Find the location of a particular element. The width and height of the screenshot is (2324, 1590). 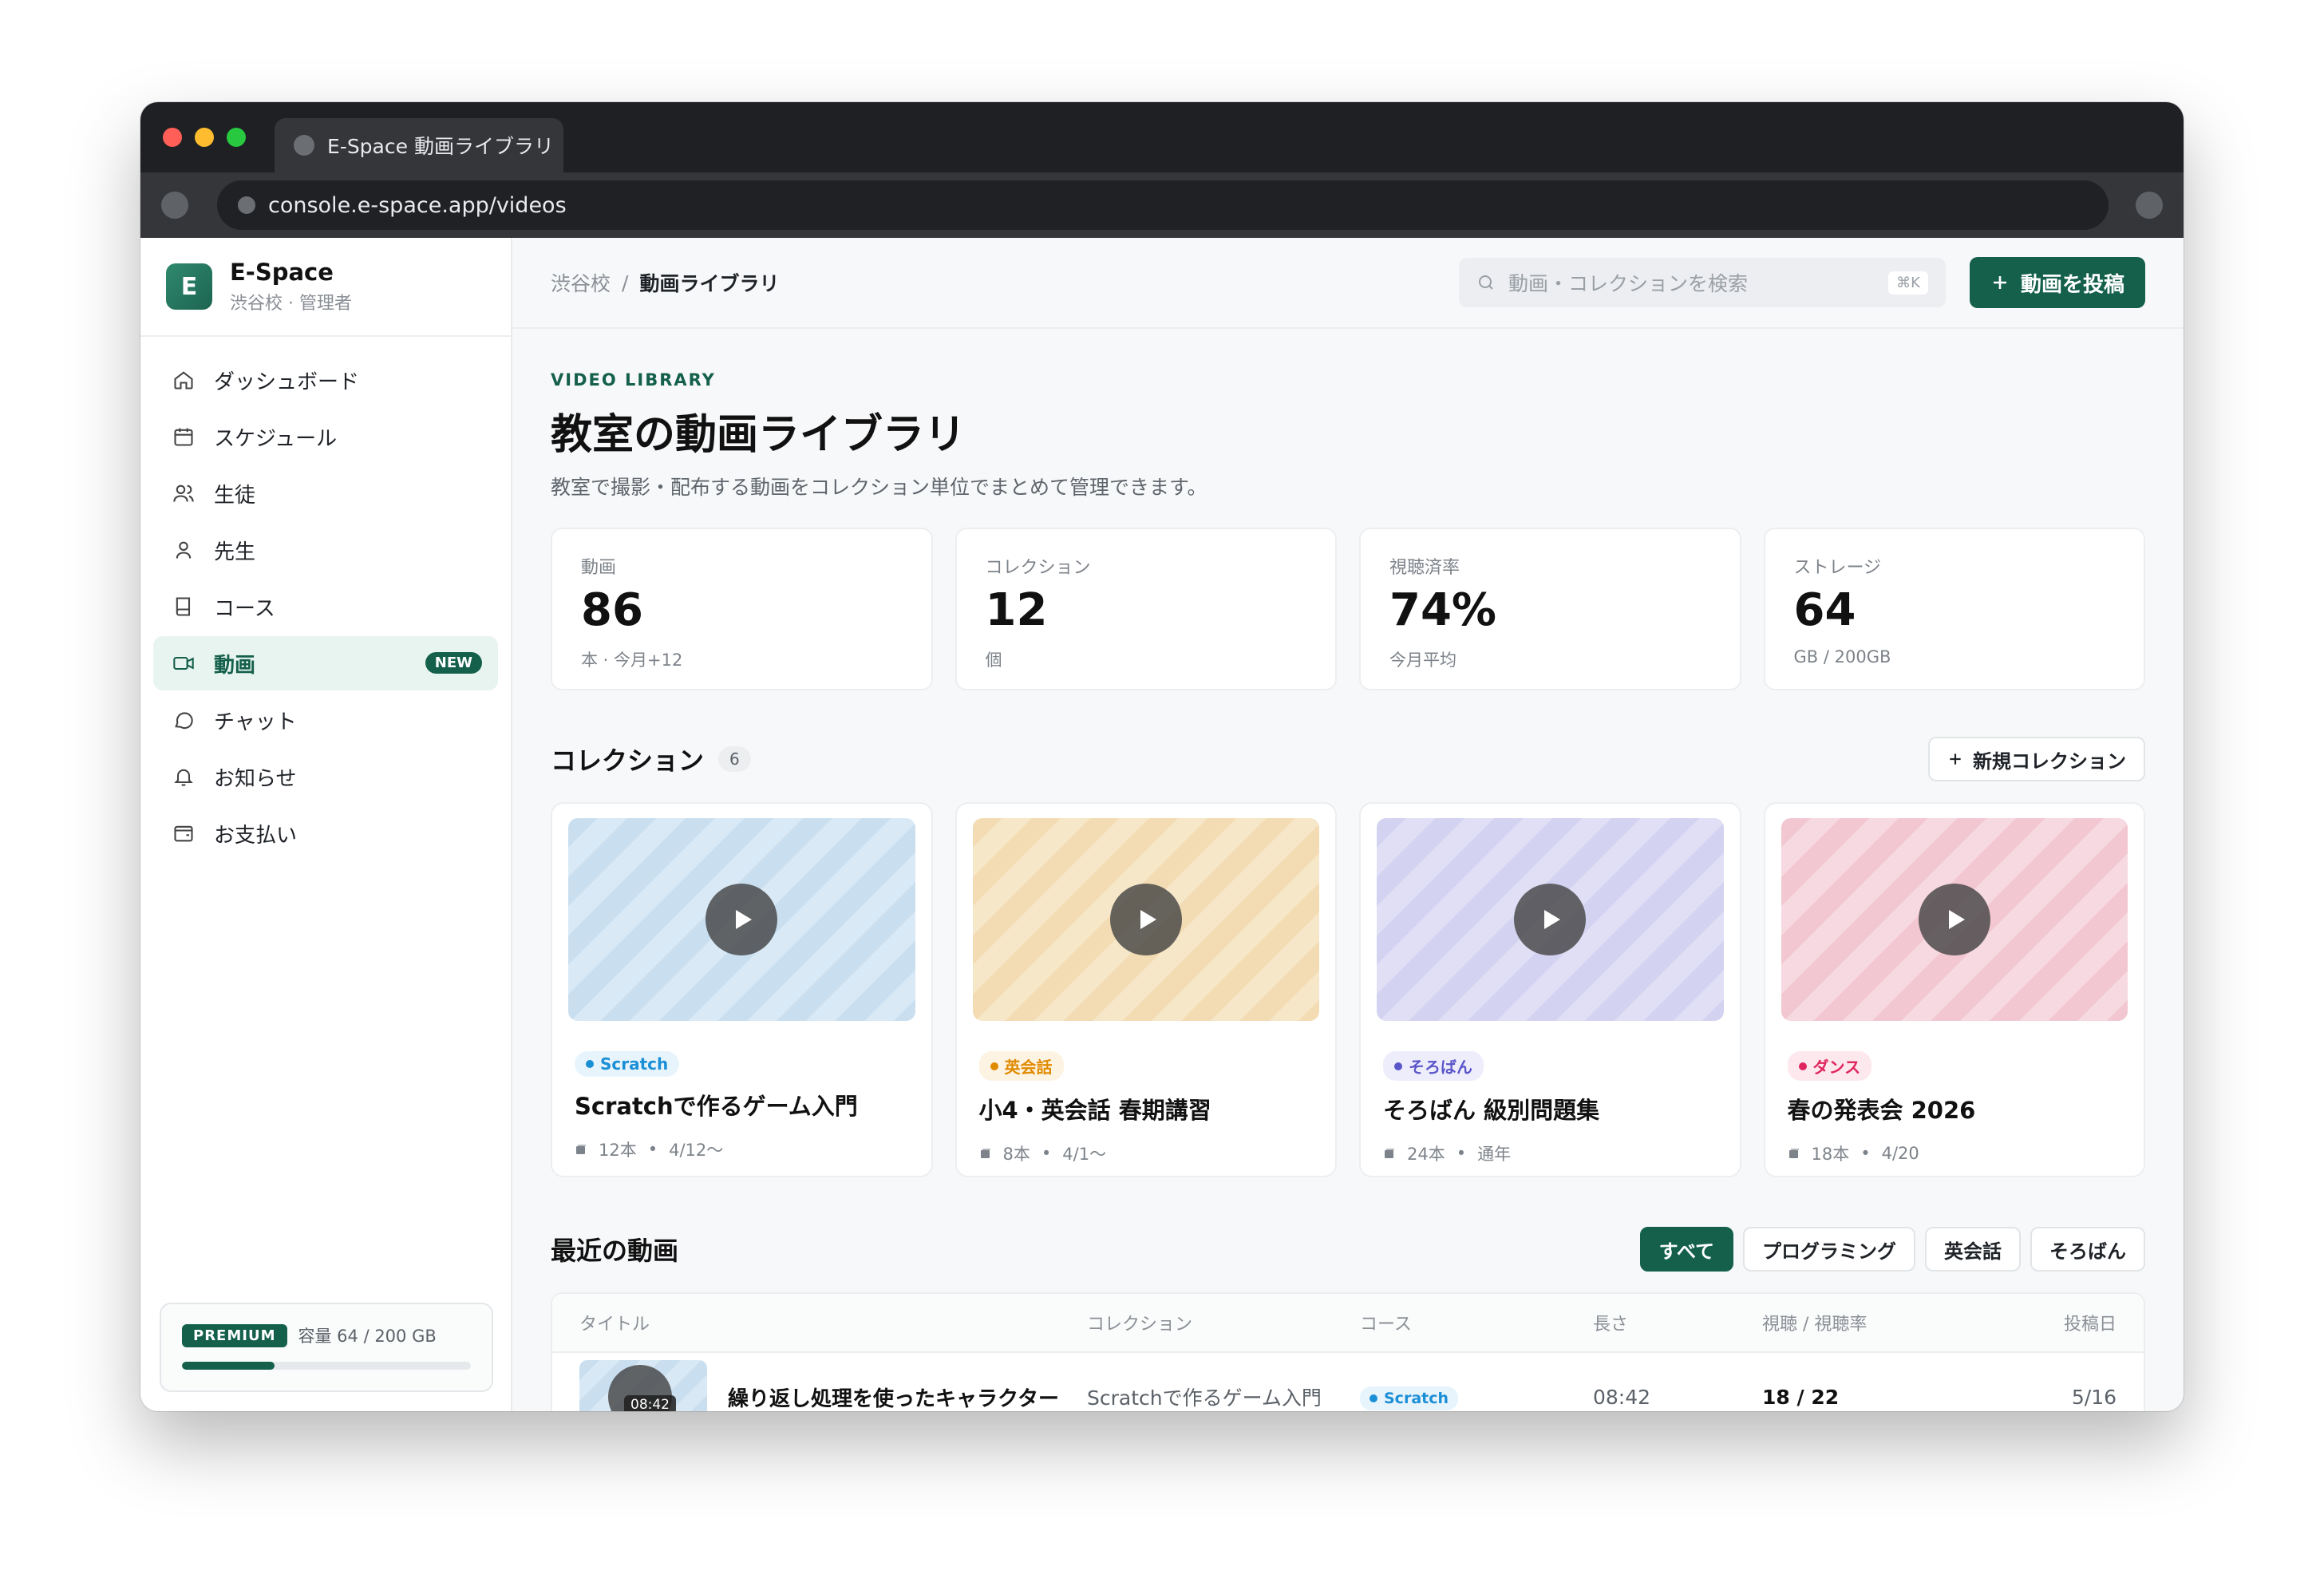

row-duration-badge: 08:42 is located at coordinates (650, 1403).